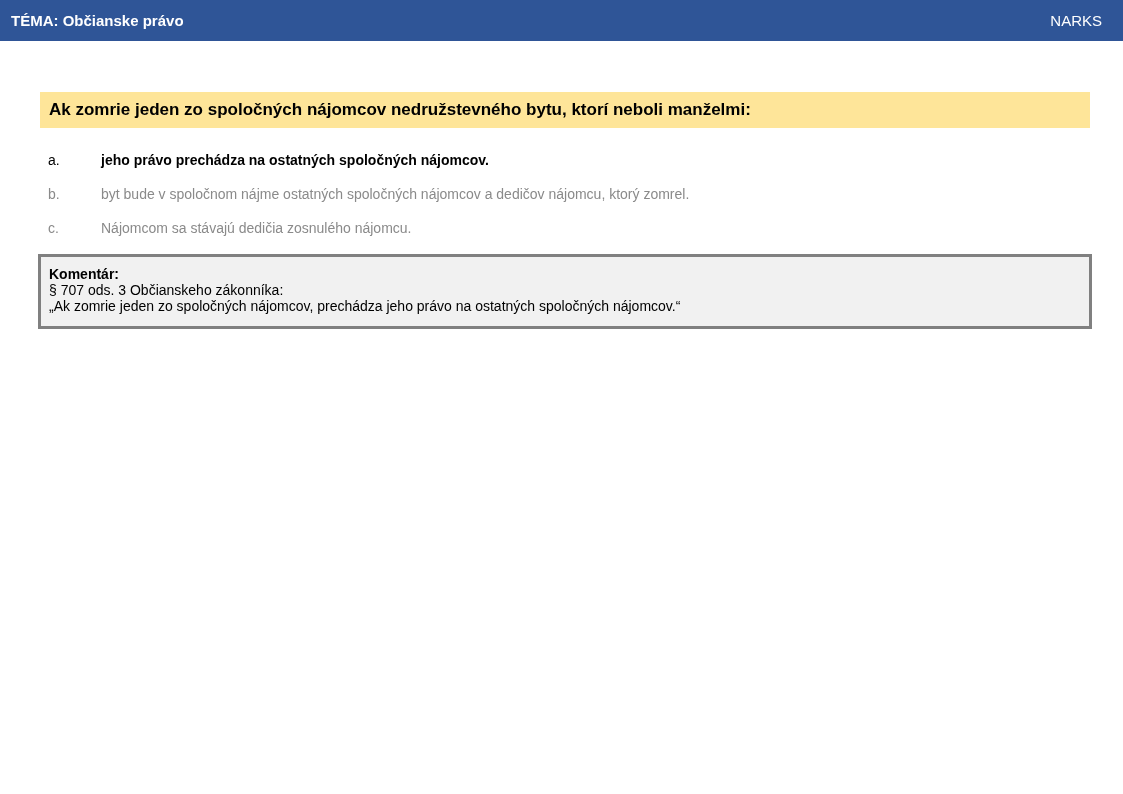 Image resolution: width=1123 pixels, height=794 pixels. Describe the element at coordinates (54, 195) in the screenshot. I see `answer-letter: b.` at that location.